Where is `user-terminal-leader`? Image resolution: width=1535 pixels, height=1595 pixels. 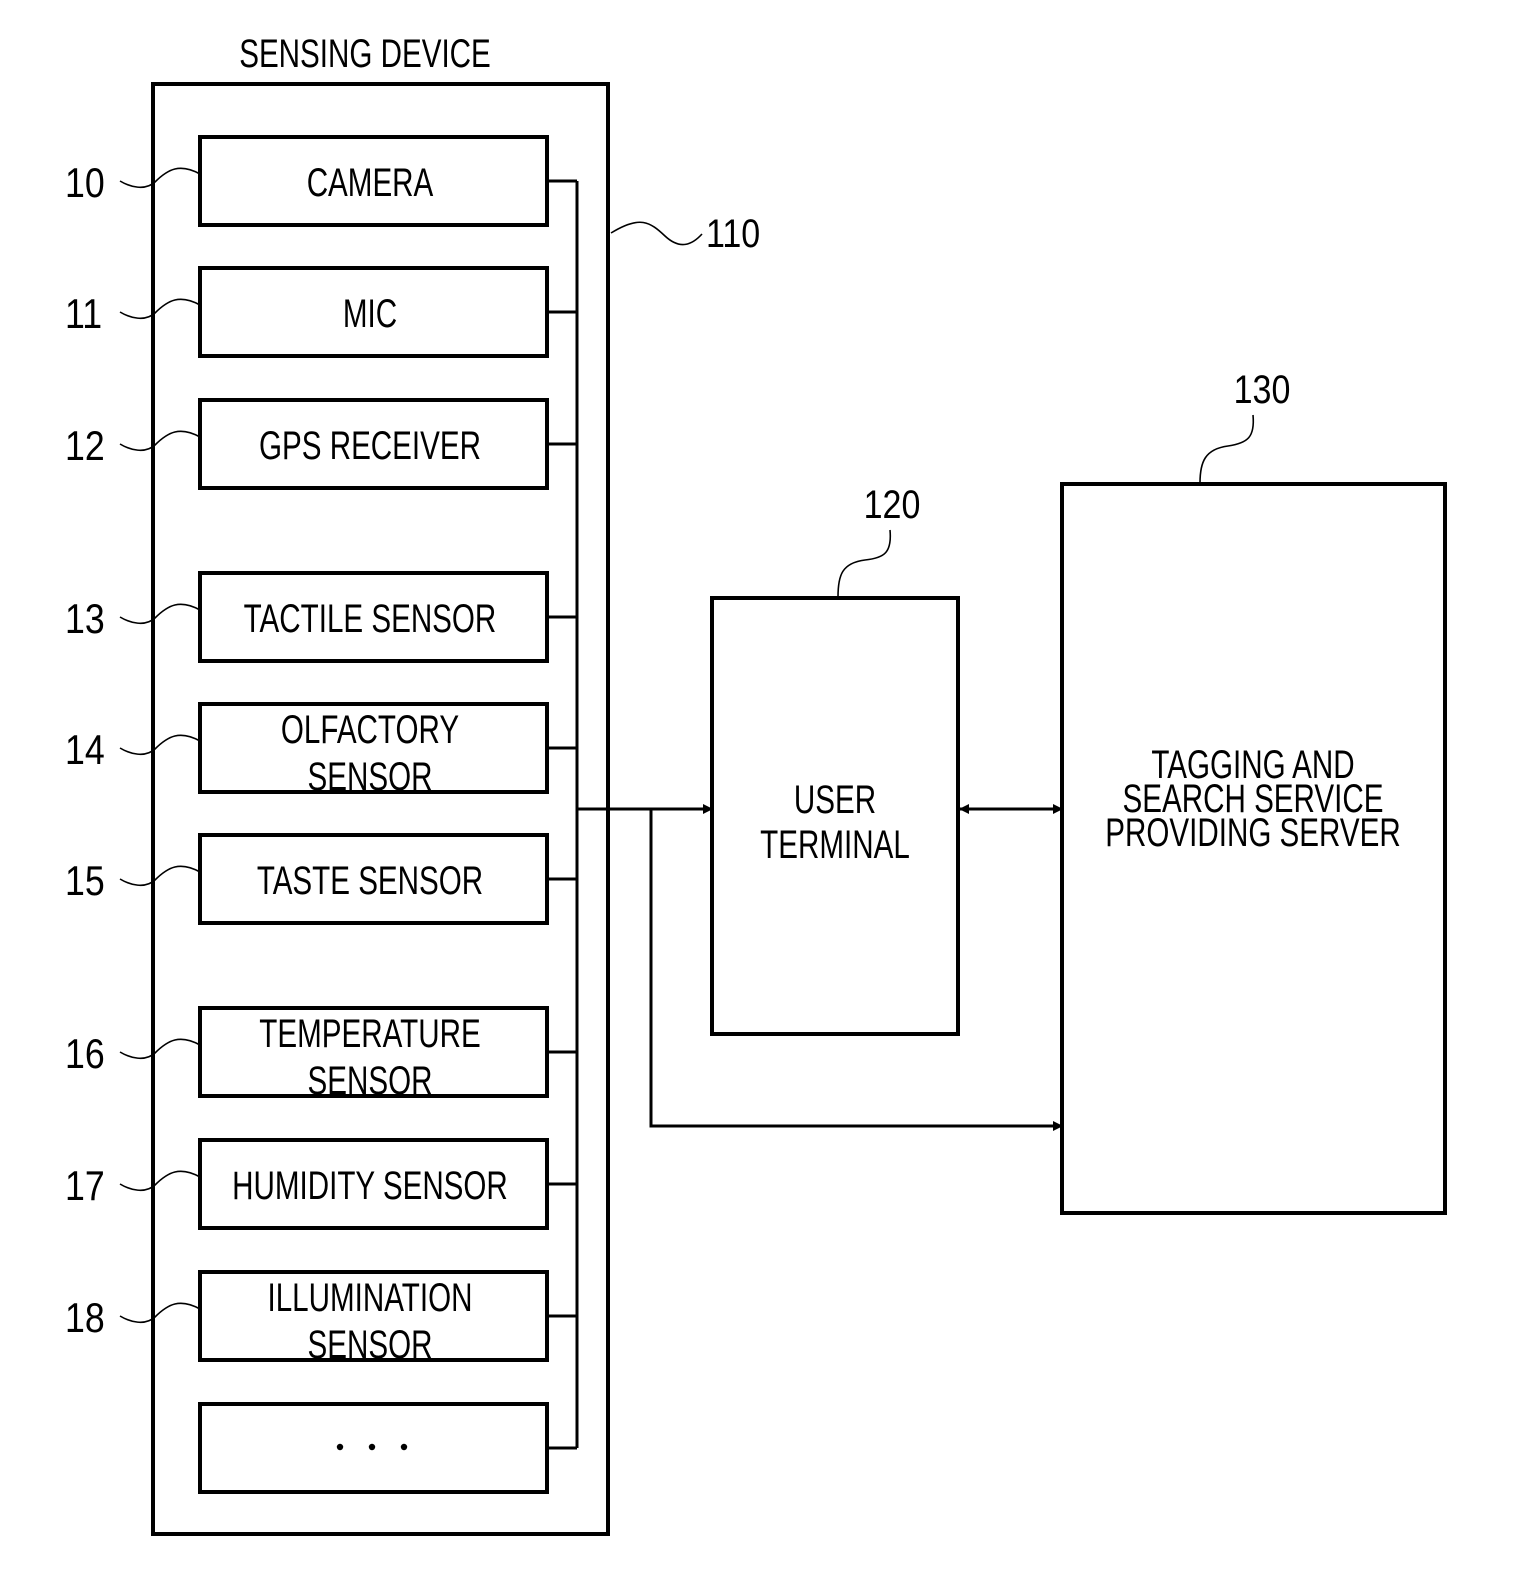
user-terminal-leader is located at coordinates (864, 563).